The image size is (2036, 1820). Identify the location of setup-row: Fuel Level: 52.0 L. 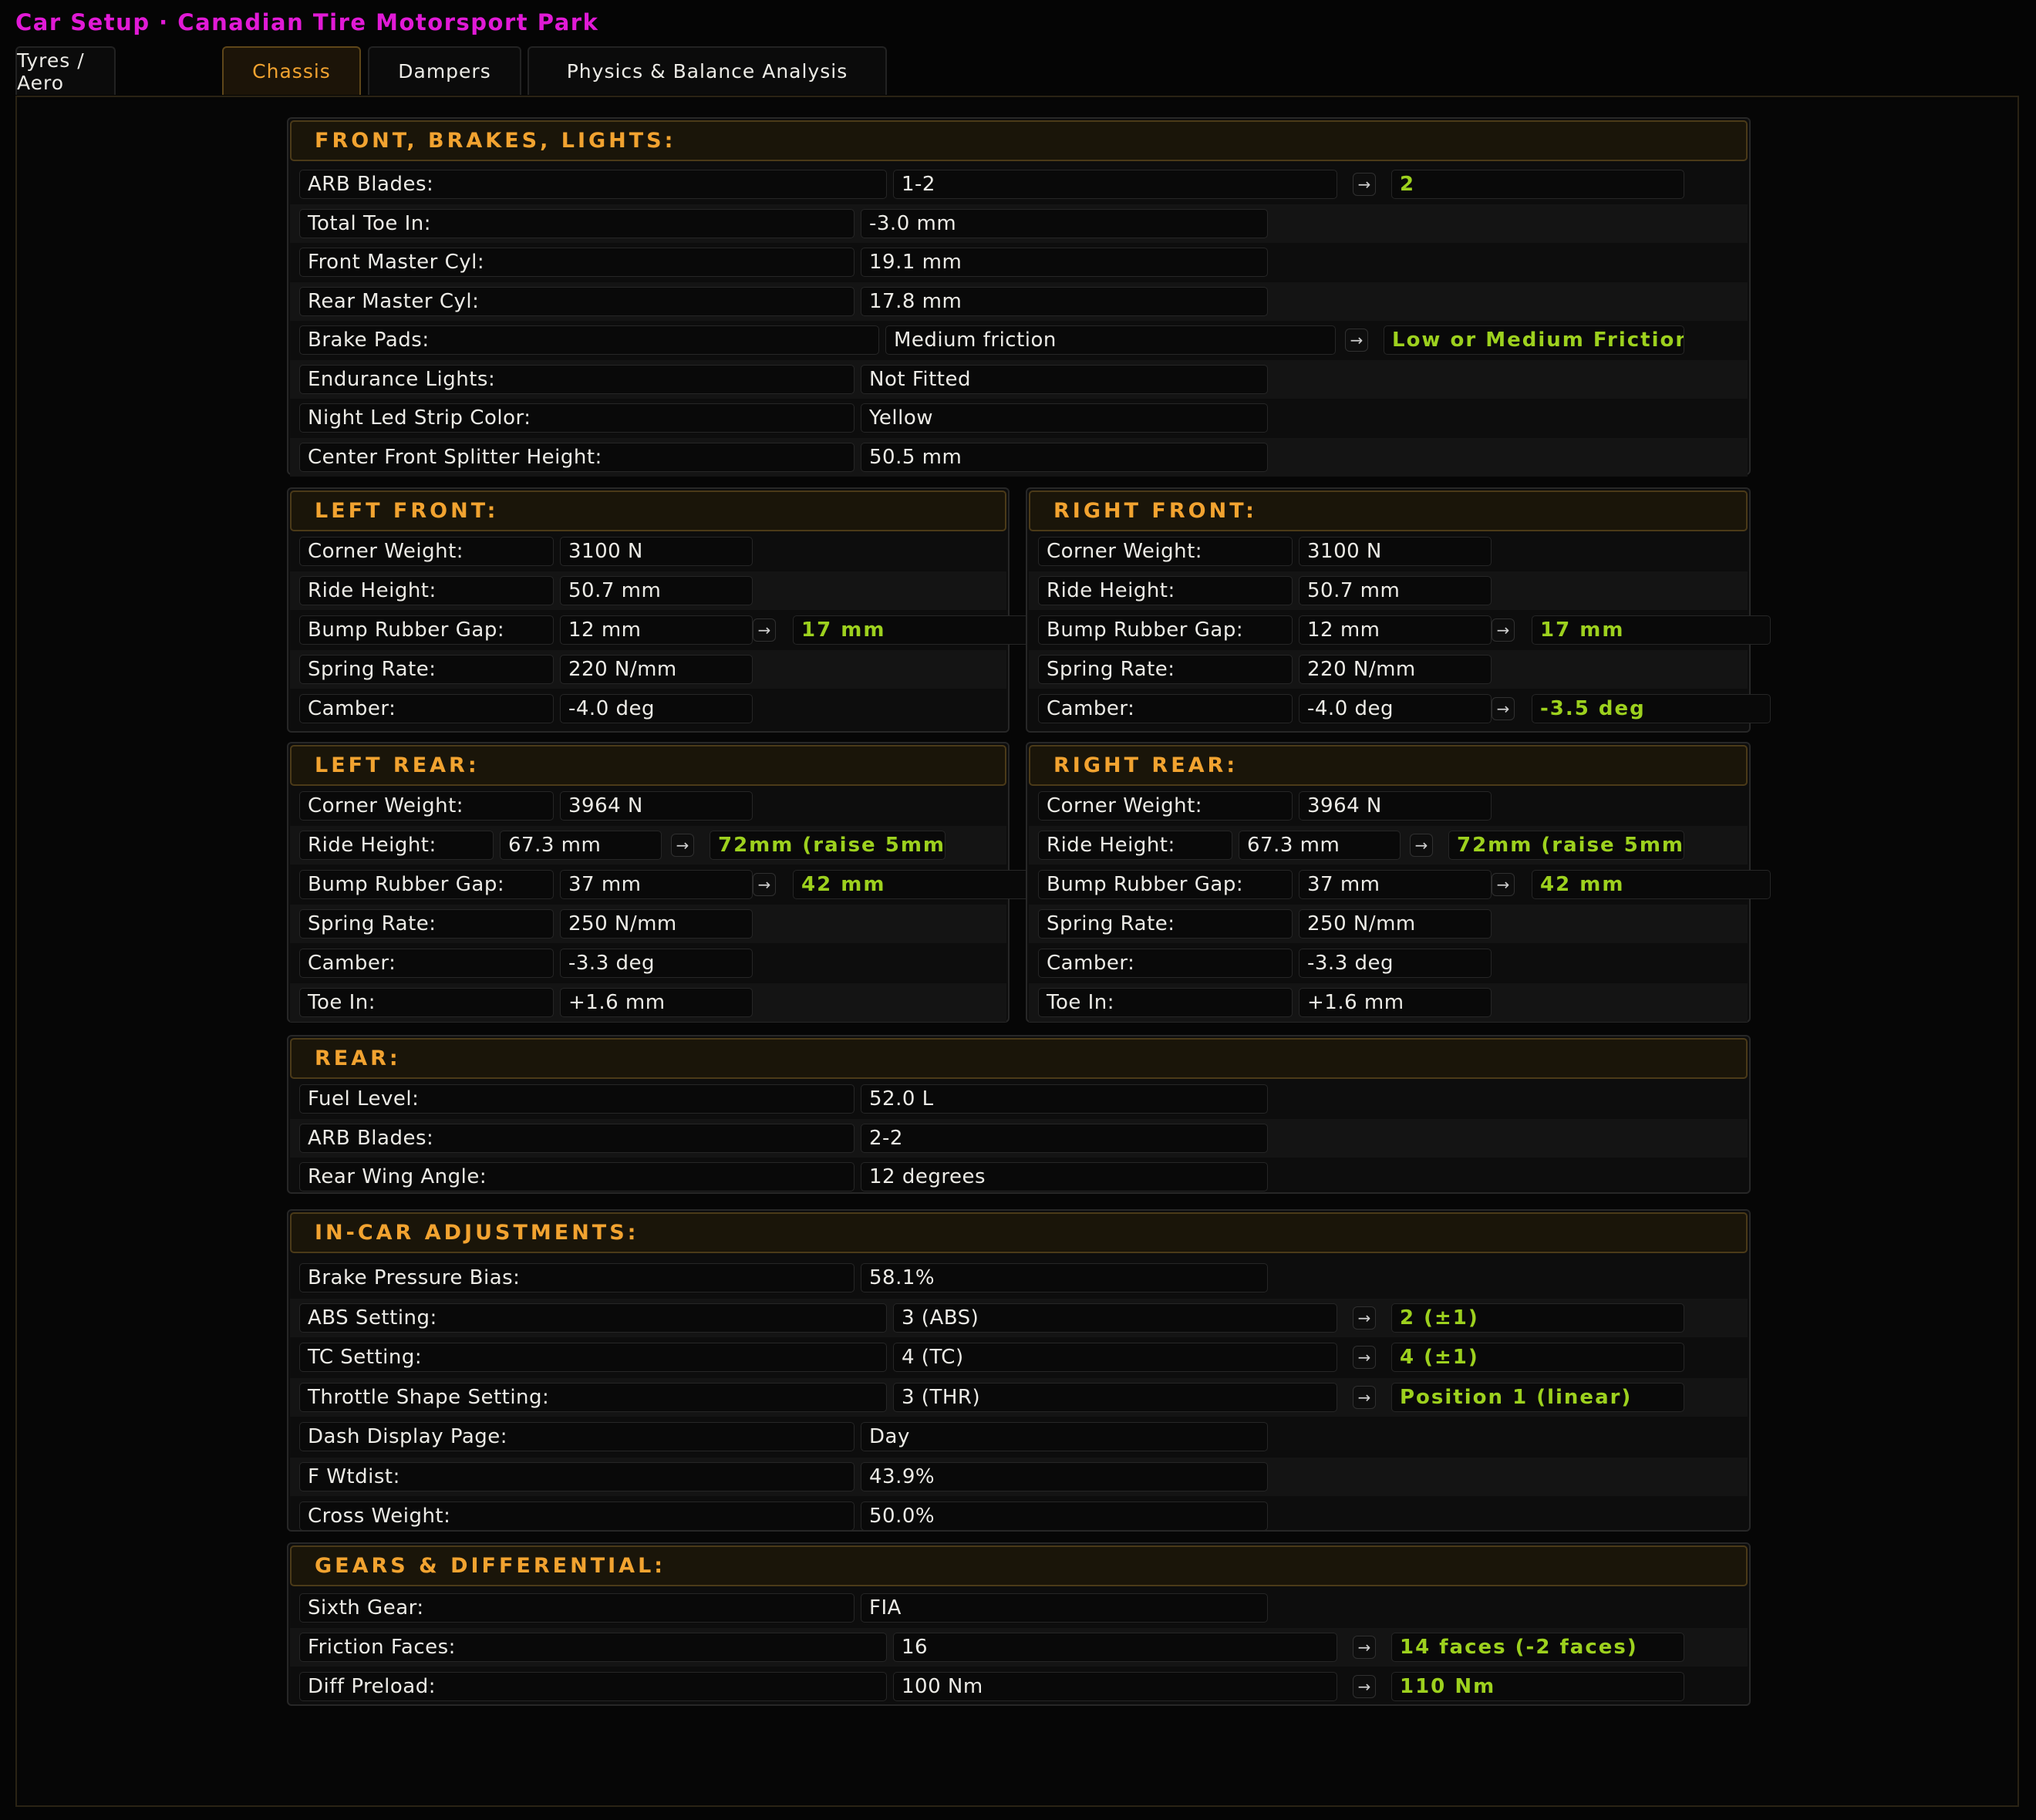
(1019, 1099).